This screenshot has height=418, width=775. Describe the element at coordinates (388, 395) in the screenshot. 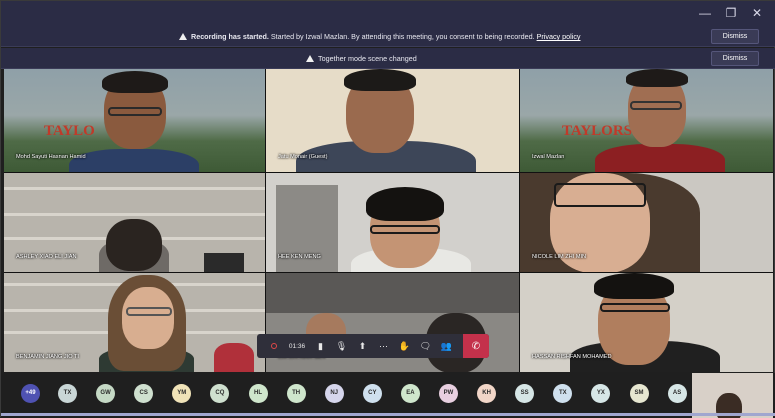

I see `participant-roster: +49 TX GW CS YM CQ HL TH NJ CY EA PW KH SS TX YX SM AS` at that location.